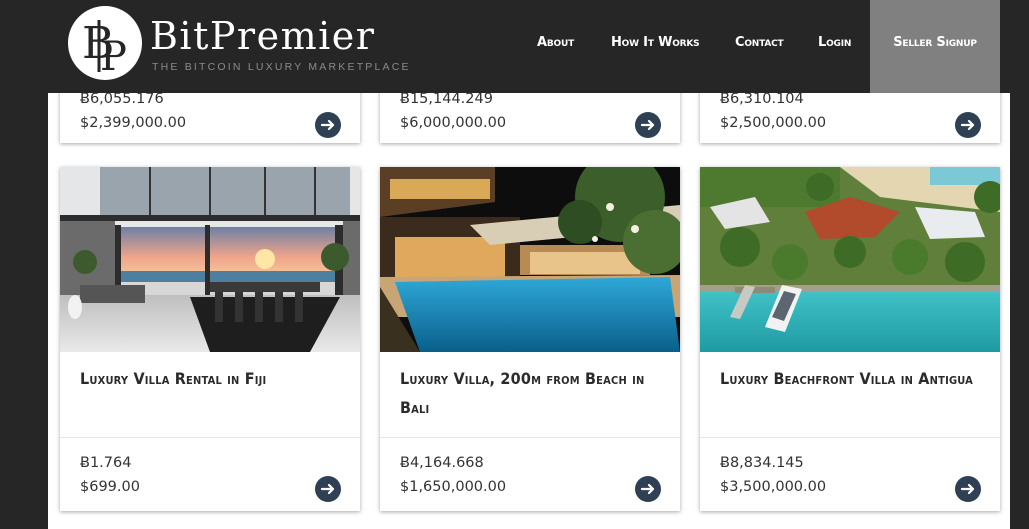 This screenshot has width=1029, height=529. What do you see at coordinates (935, 42) in the screenshot?
I see `seller-signup-label: Seller Signup` at bounding box center [935, 42].